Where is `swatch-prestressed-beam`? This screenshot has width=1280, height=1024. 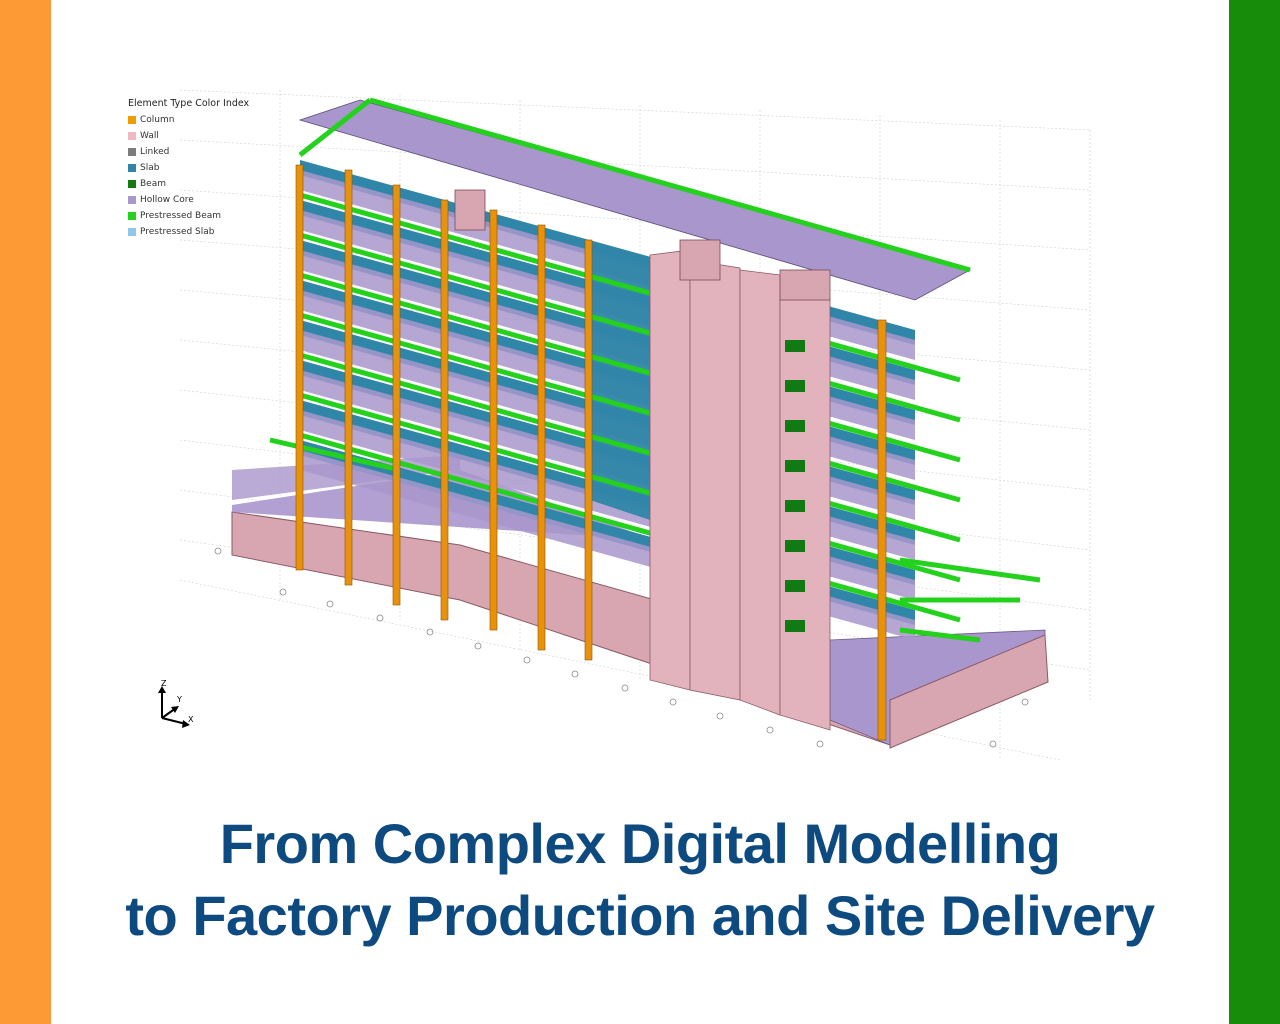
swatch-prestressed-beam is located at coordinates (132, 216).